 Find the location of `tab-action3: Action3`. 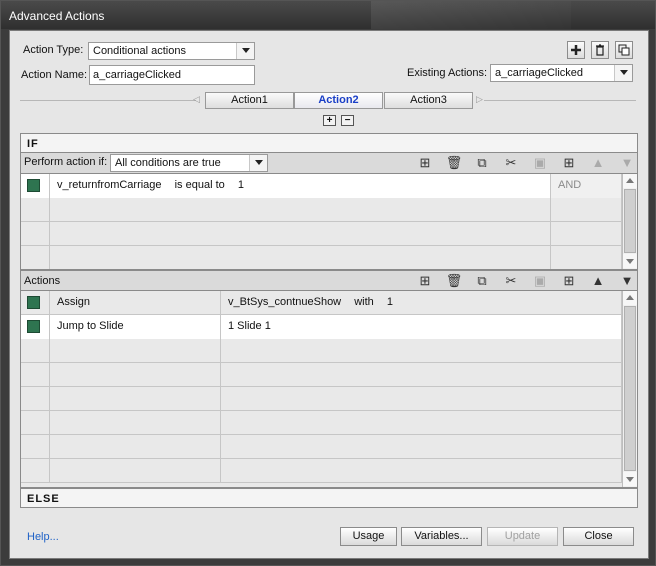

tab-action3: Action3 is located at coordinates (428, 100).